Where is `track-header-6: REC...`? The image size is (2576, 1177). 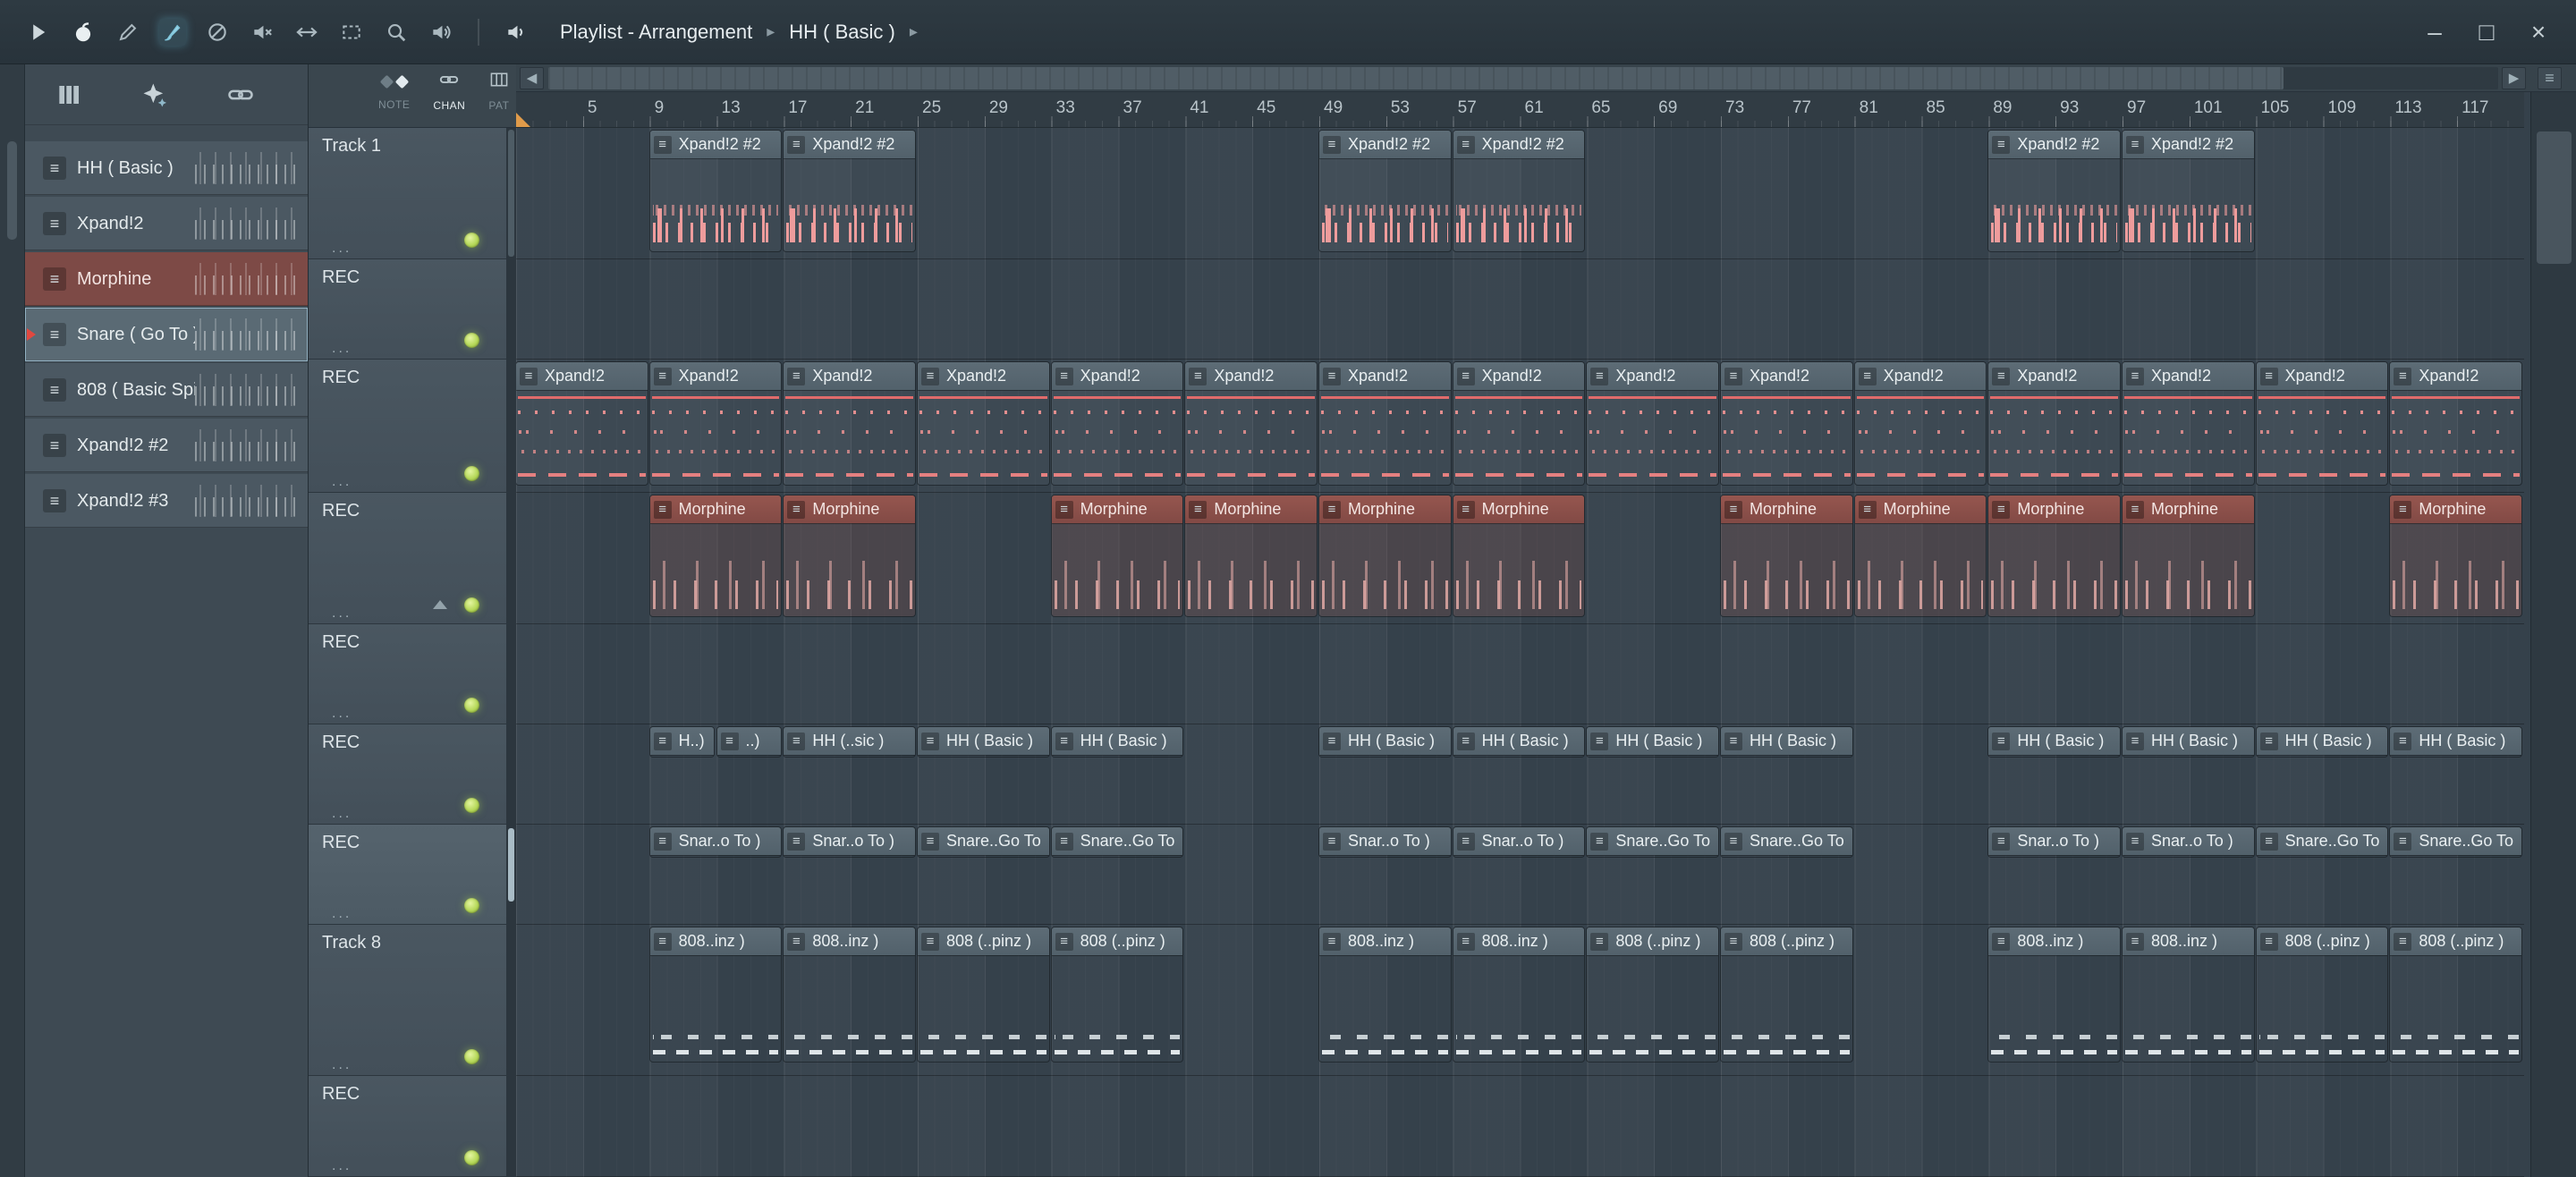 track-header-6: REC... is located at coordinates (407, 774).